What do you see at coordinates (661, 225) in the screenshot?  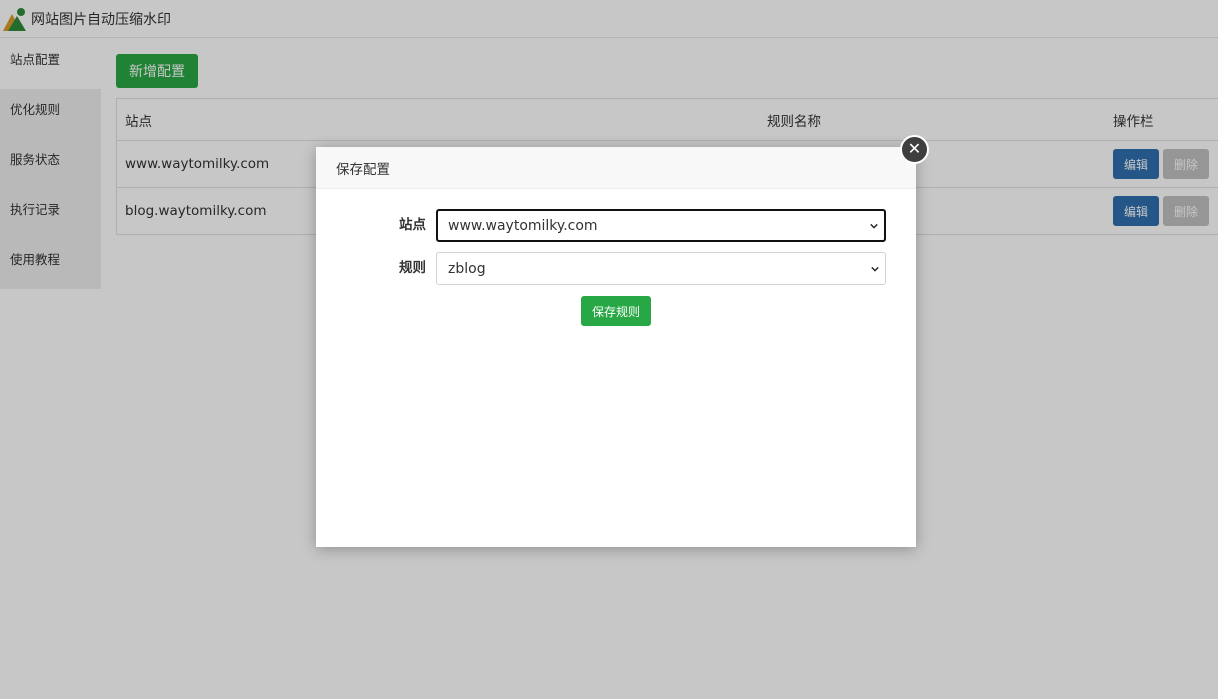 I see `site-select: www.waytomilky.com` at bounding box center [661, 225].